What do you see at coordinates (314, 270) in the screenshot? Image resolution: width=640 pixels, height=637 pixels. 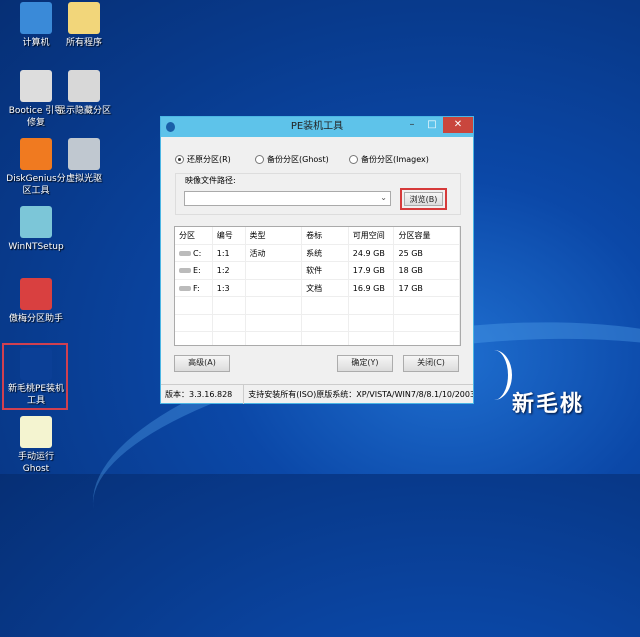 I see `cell-text: 软件` at bounding box center [314, 270].